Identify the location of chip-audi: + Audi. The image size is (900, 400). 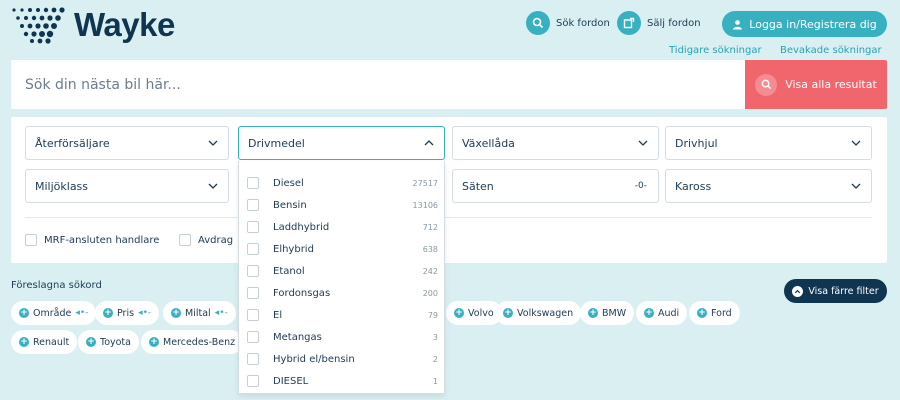
(662, 313).